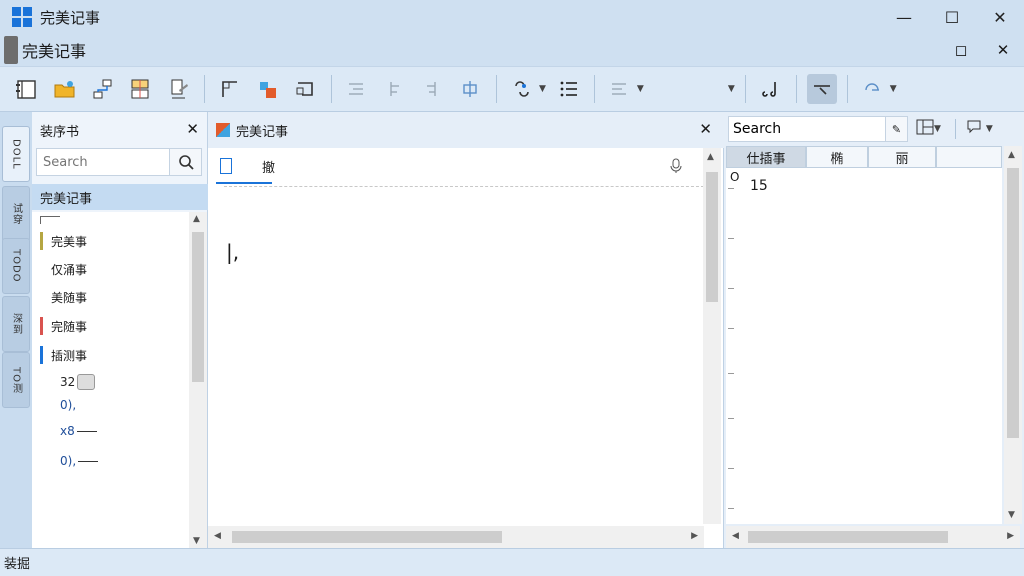  Describe the element at coordinates (512, 17) in the screenshot. I see `title-bar: 完美记事 — ☐ ✕` at that location.